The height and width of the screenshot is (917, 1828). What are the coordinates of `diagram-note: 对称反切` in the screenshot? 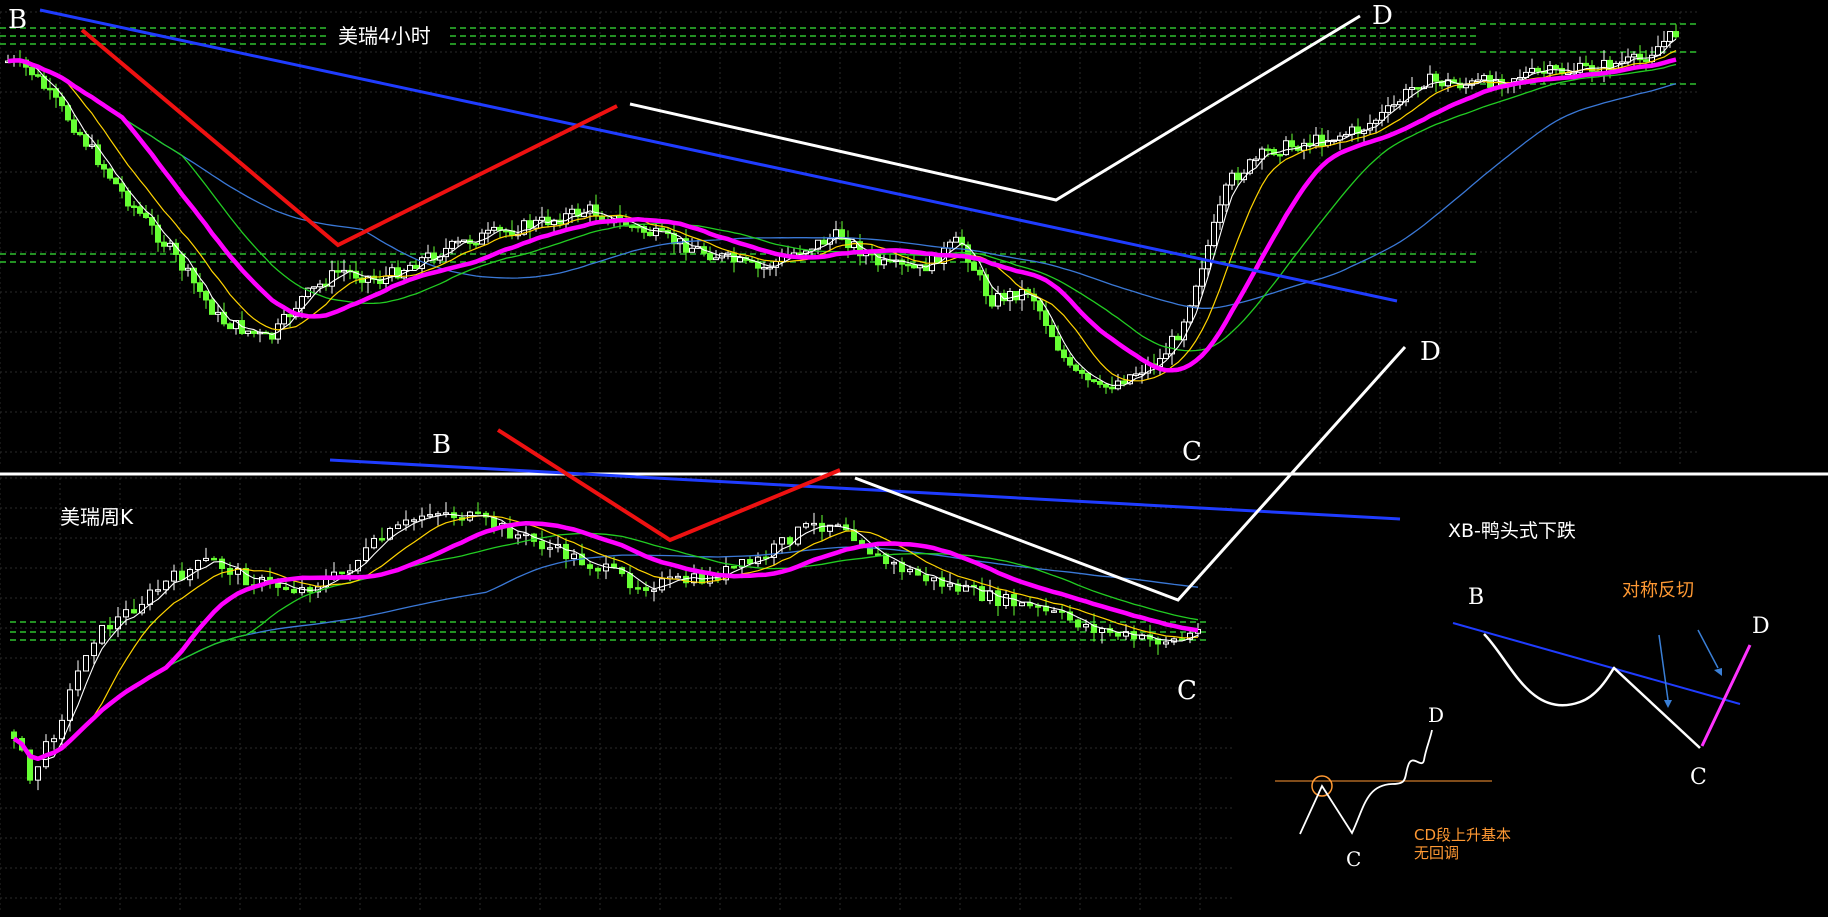 It's located at (1658, 590).